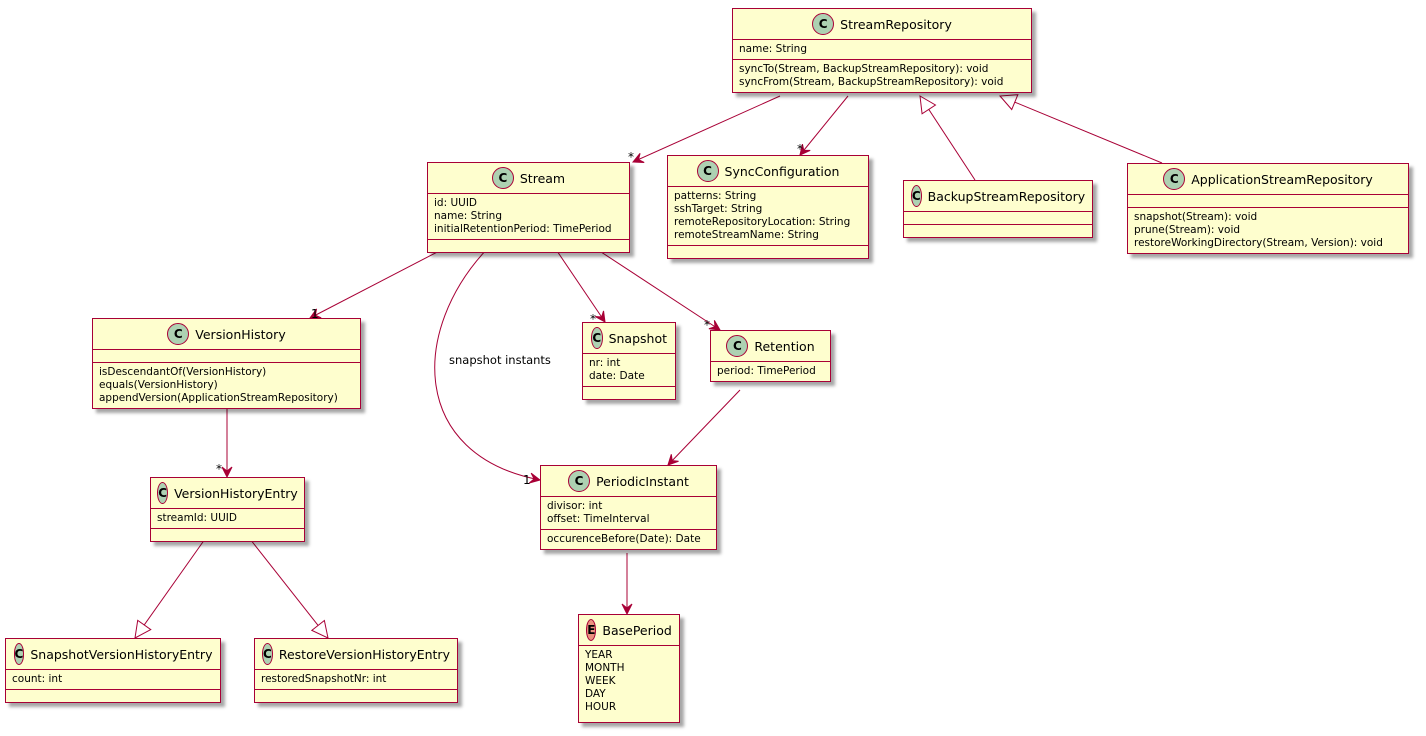  What do you see at coordinates (591, 630) in the screenshot?
I see `enum-icon: E` at bounding box center [591, 630].